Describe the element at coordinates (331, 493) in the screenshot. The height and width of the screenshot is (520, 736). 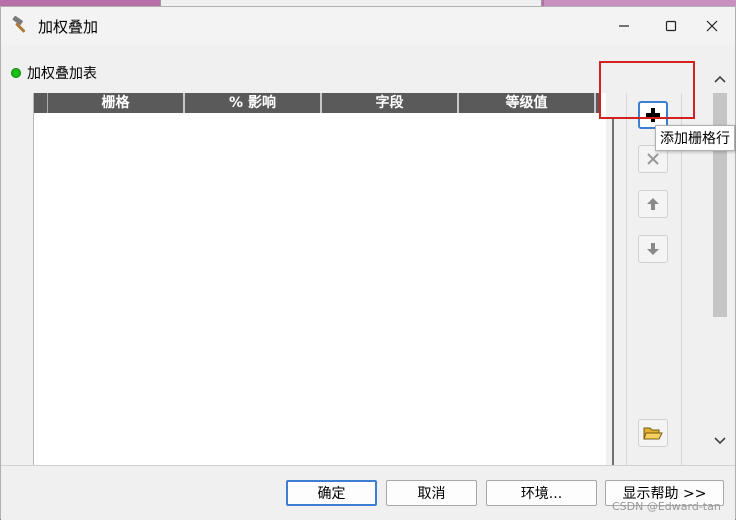
I see `ok-button: 确定` at that location.